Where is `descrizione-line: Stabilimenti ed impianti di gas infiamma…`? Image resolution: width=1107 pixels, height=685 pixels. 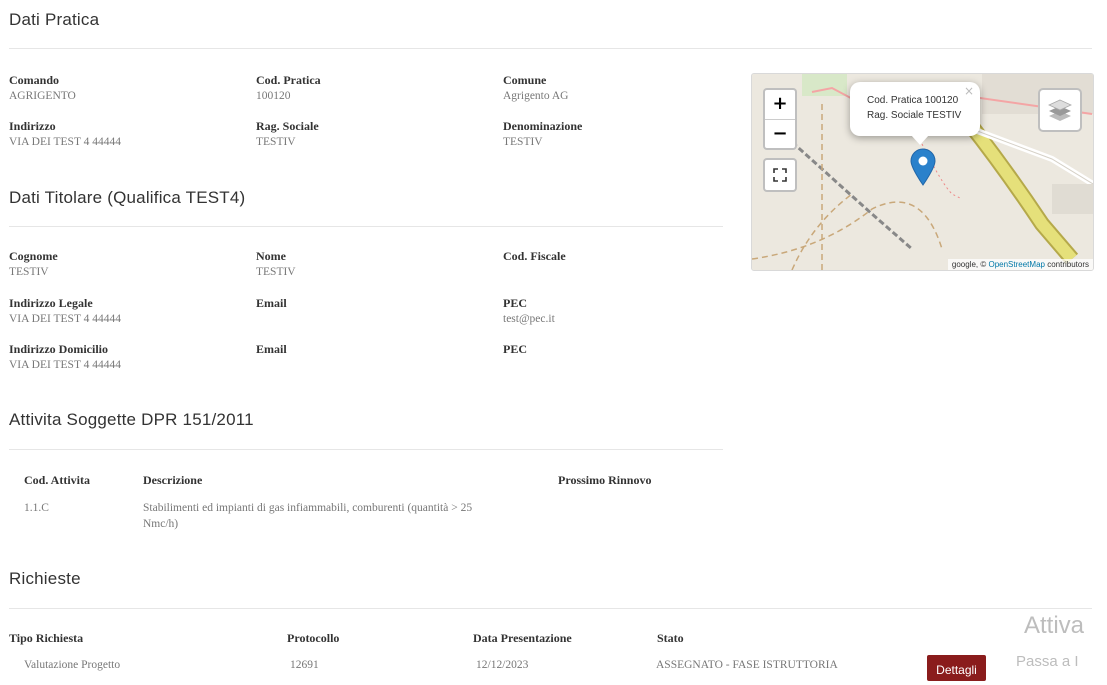 descrizione-line: Stabilimenti ed impianti di gas infiamma… is located at coordinates (308, 508).